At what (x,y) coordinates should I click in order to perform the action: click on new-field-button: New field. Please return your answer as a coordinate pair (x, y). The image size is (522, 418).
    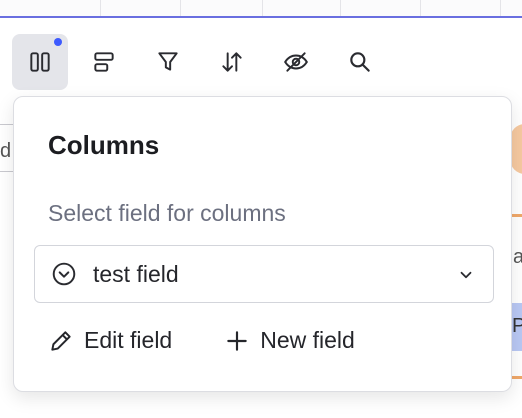
    Looking at the image, I should click on (289, 340).